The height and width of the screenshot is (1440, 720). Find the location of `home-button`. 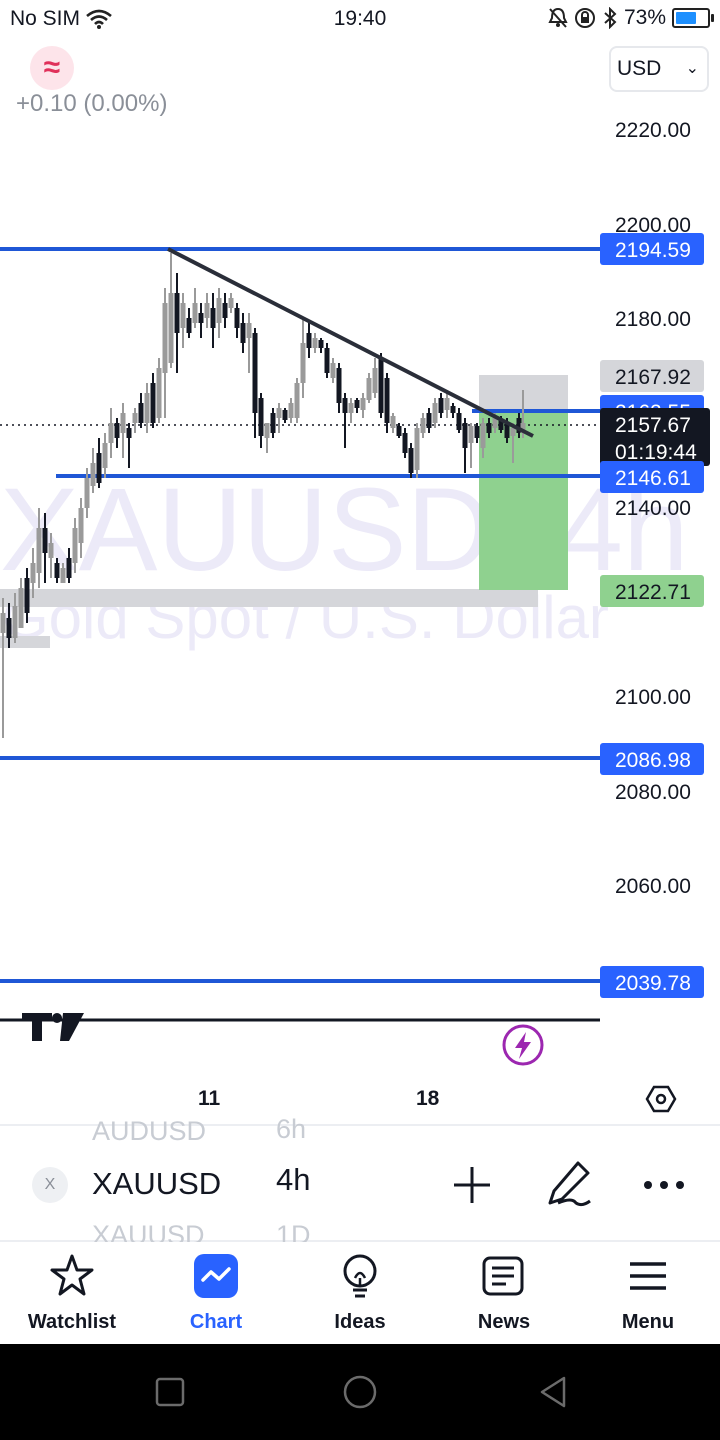

home-button is located at coordinates (360, 1392).